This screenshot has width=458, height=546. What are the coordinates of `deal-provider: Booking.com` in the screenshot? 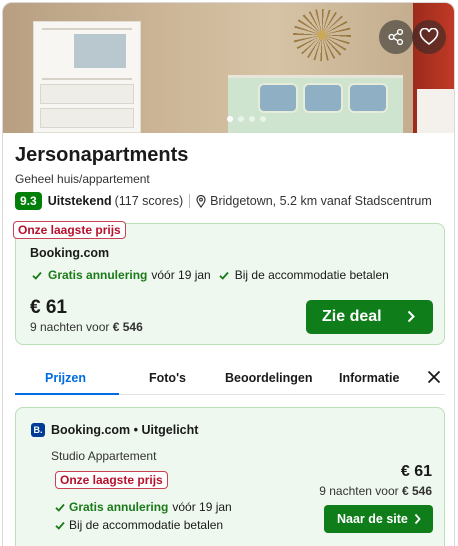 It's located at (70, 253).